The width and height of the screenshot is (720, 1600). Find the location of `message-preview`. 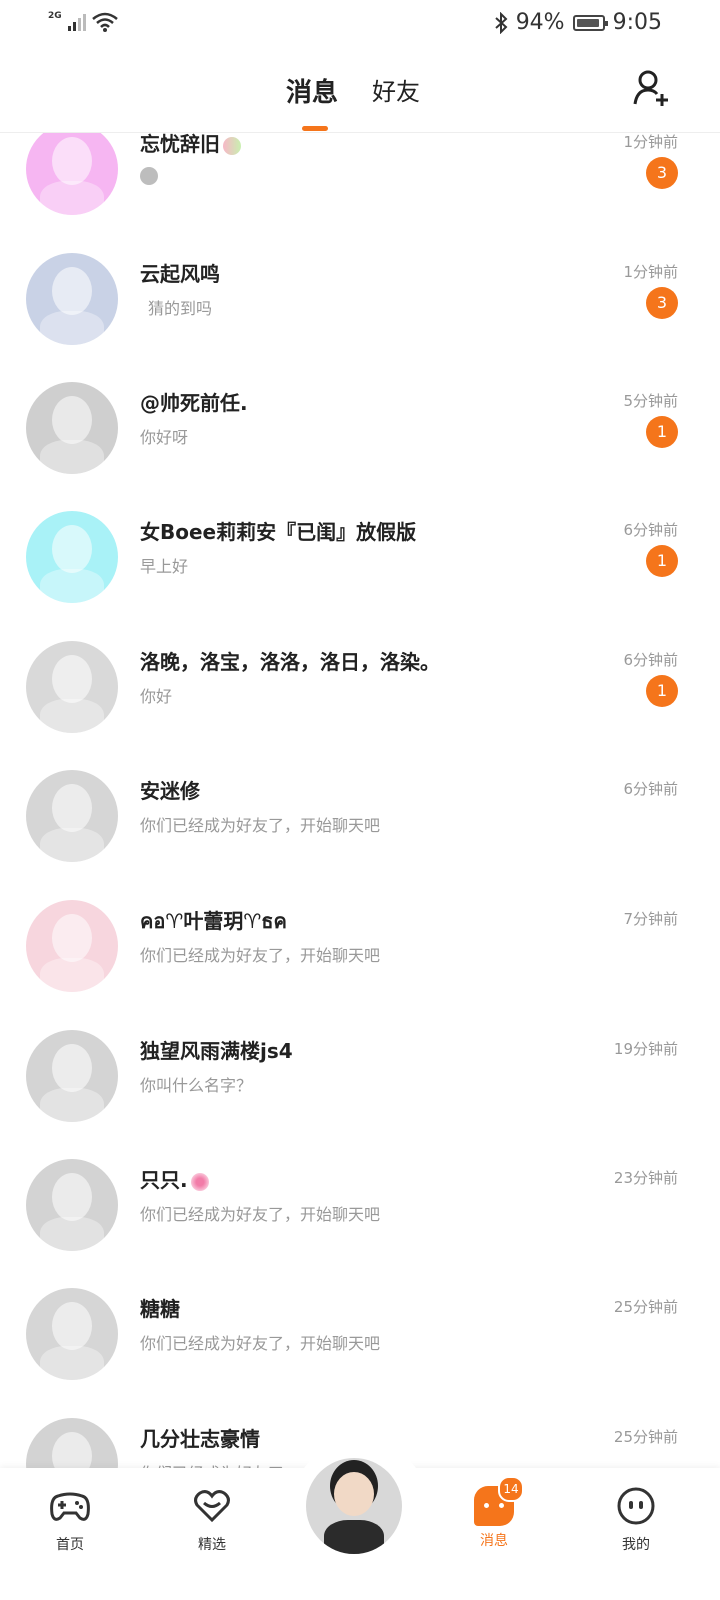

message-preview is located at coordinates (149, 175).